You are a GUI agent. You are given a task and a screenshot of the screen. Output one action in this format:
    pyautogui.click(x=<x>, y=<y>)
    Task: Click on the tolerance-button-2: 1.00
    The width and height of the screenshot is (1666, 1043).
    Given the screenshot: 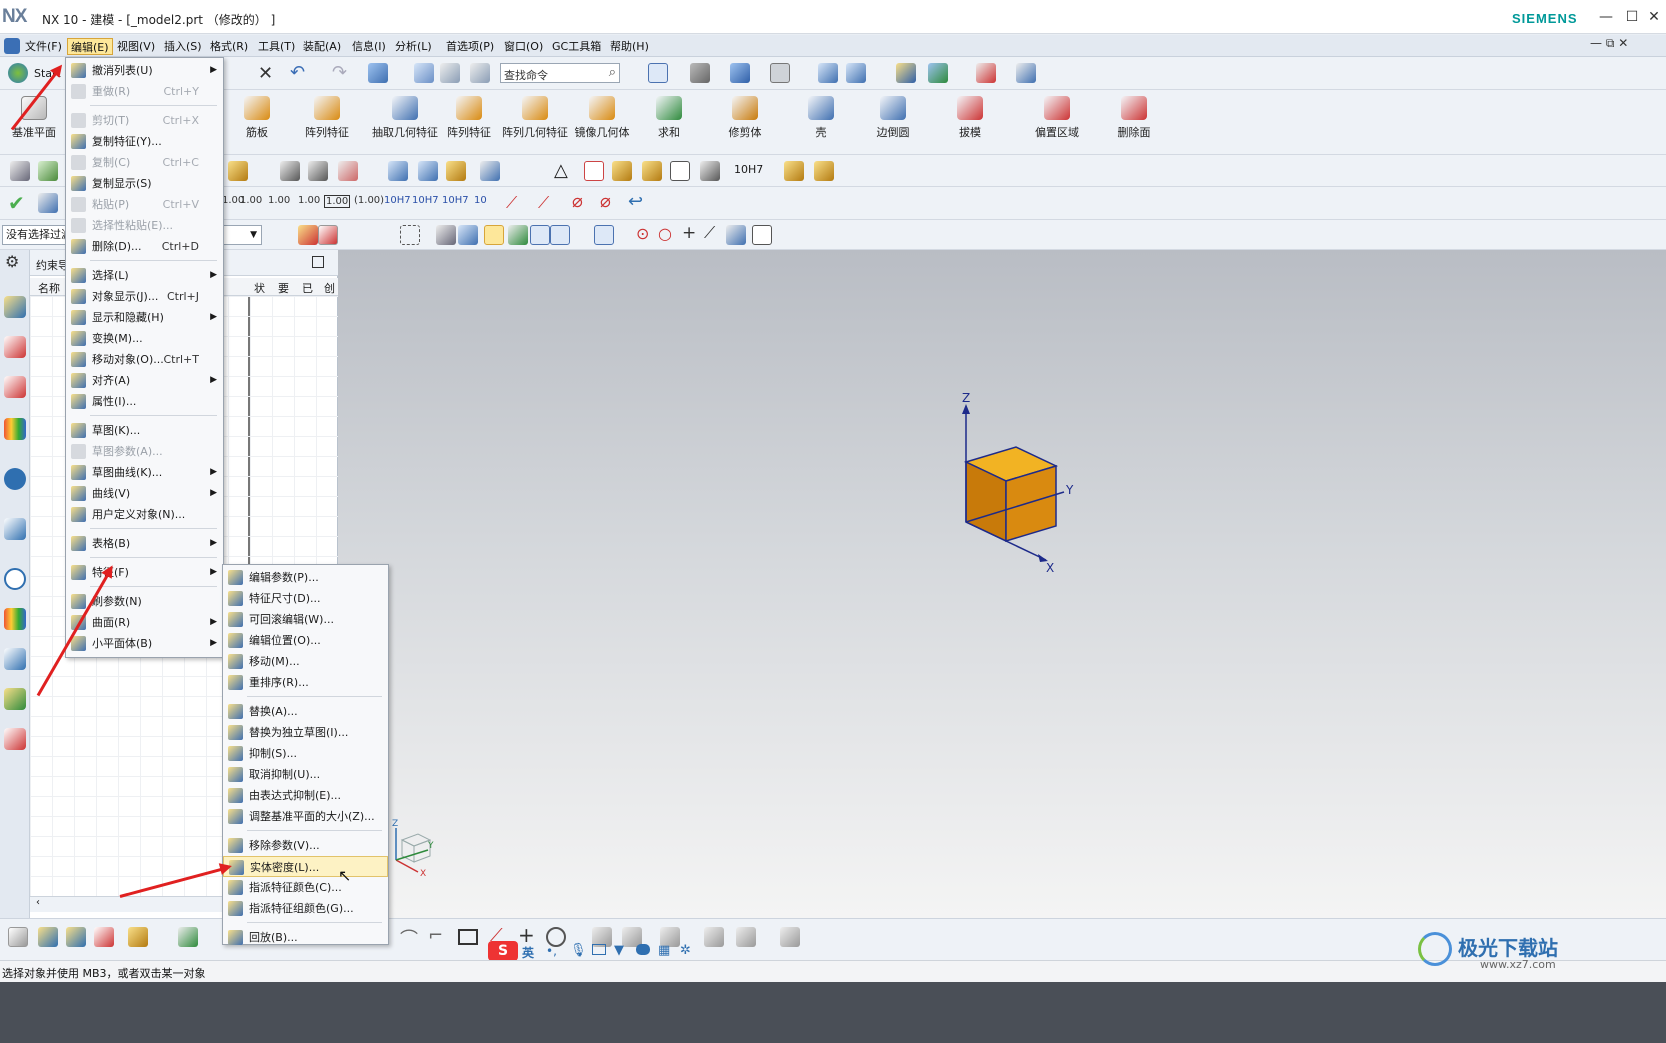 What is the action you would take?
    pyautogui.click(x=279, y=200)
    